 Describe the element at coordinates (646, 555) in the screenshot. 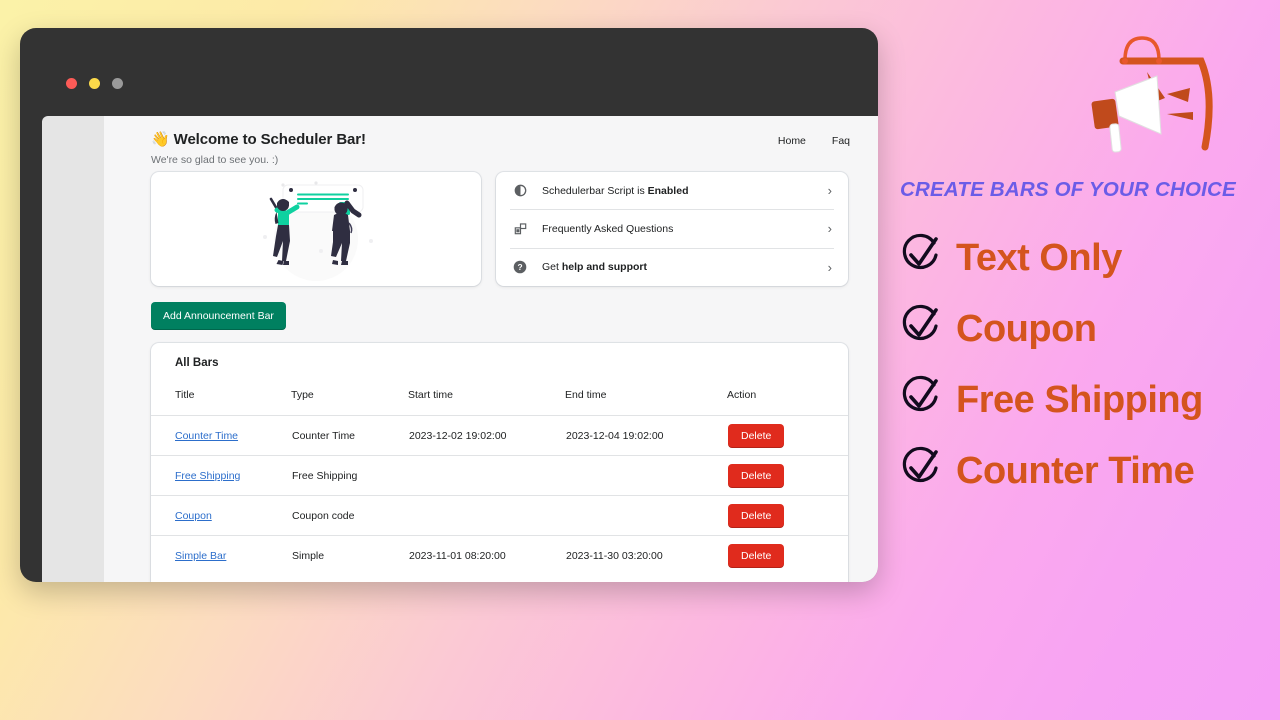

I see `cell-end-time: 2023-11-30 03:20:00` at that location.